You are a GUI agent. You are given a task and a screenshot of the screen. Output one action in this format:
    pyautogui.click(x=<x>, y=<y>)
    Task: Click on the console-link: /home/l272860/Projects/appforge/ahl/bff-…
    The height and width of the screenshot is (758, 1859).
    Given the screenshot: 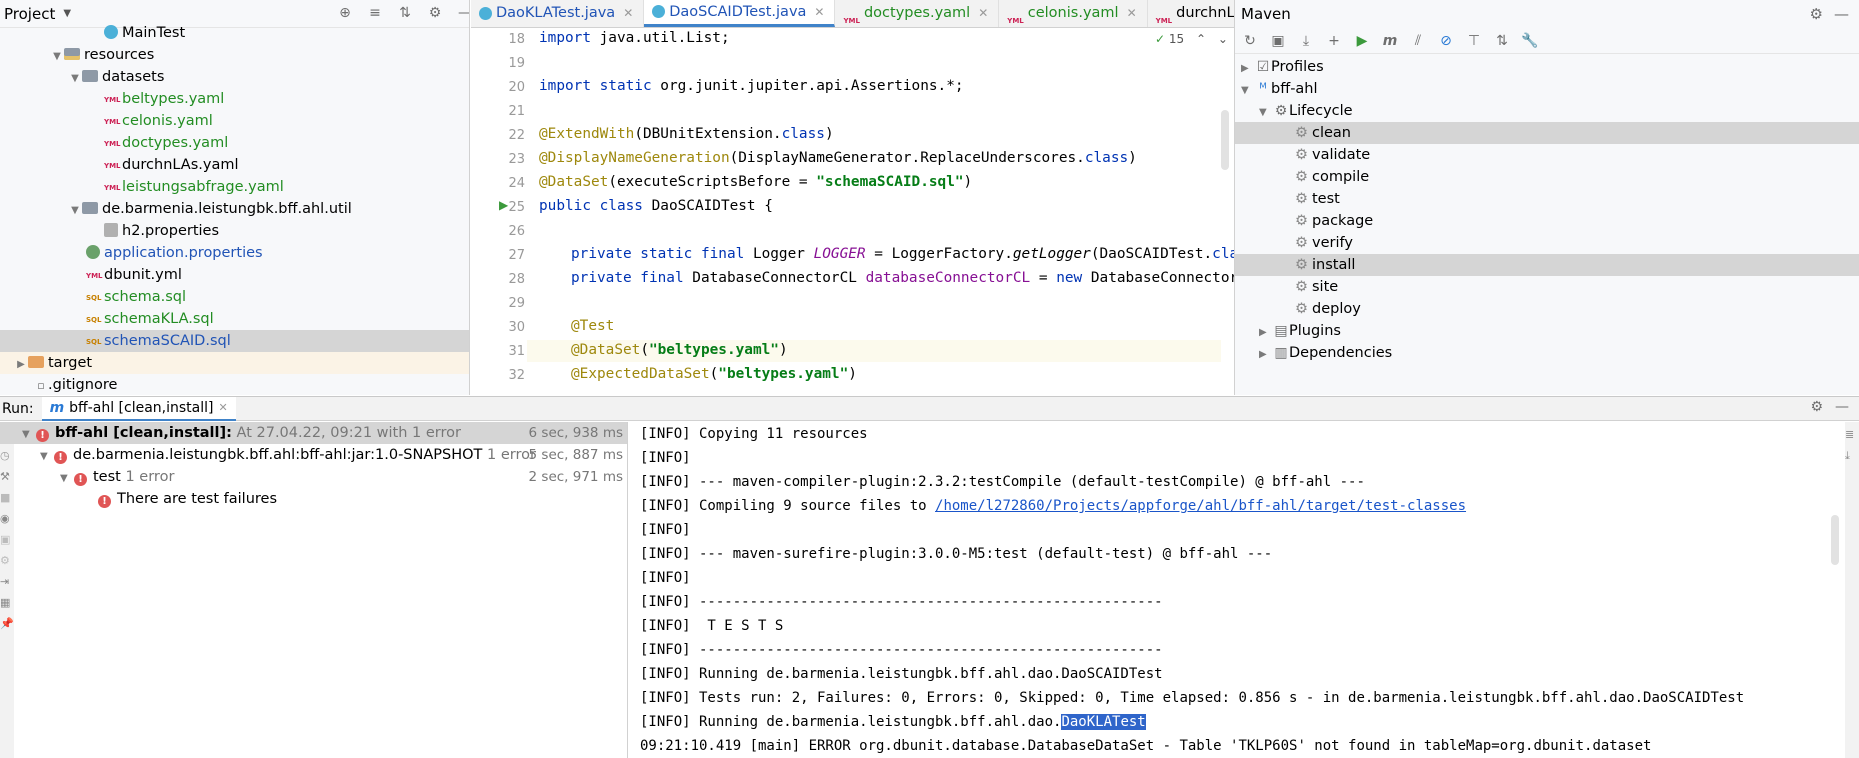 What is the action you would take?
    pyautogui.click(x=1200, y=506)
    